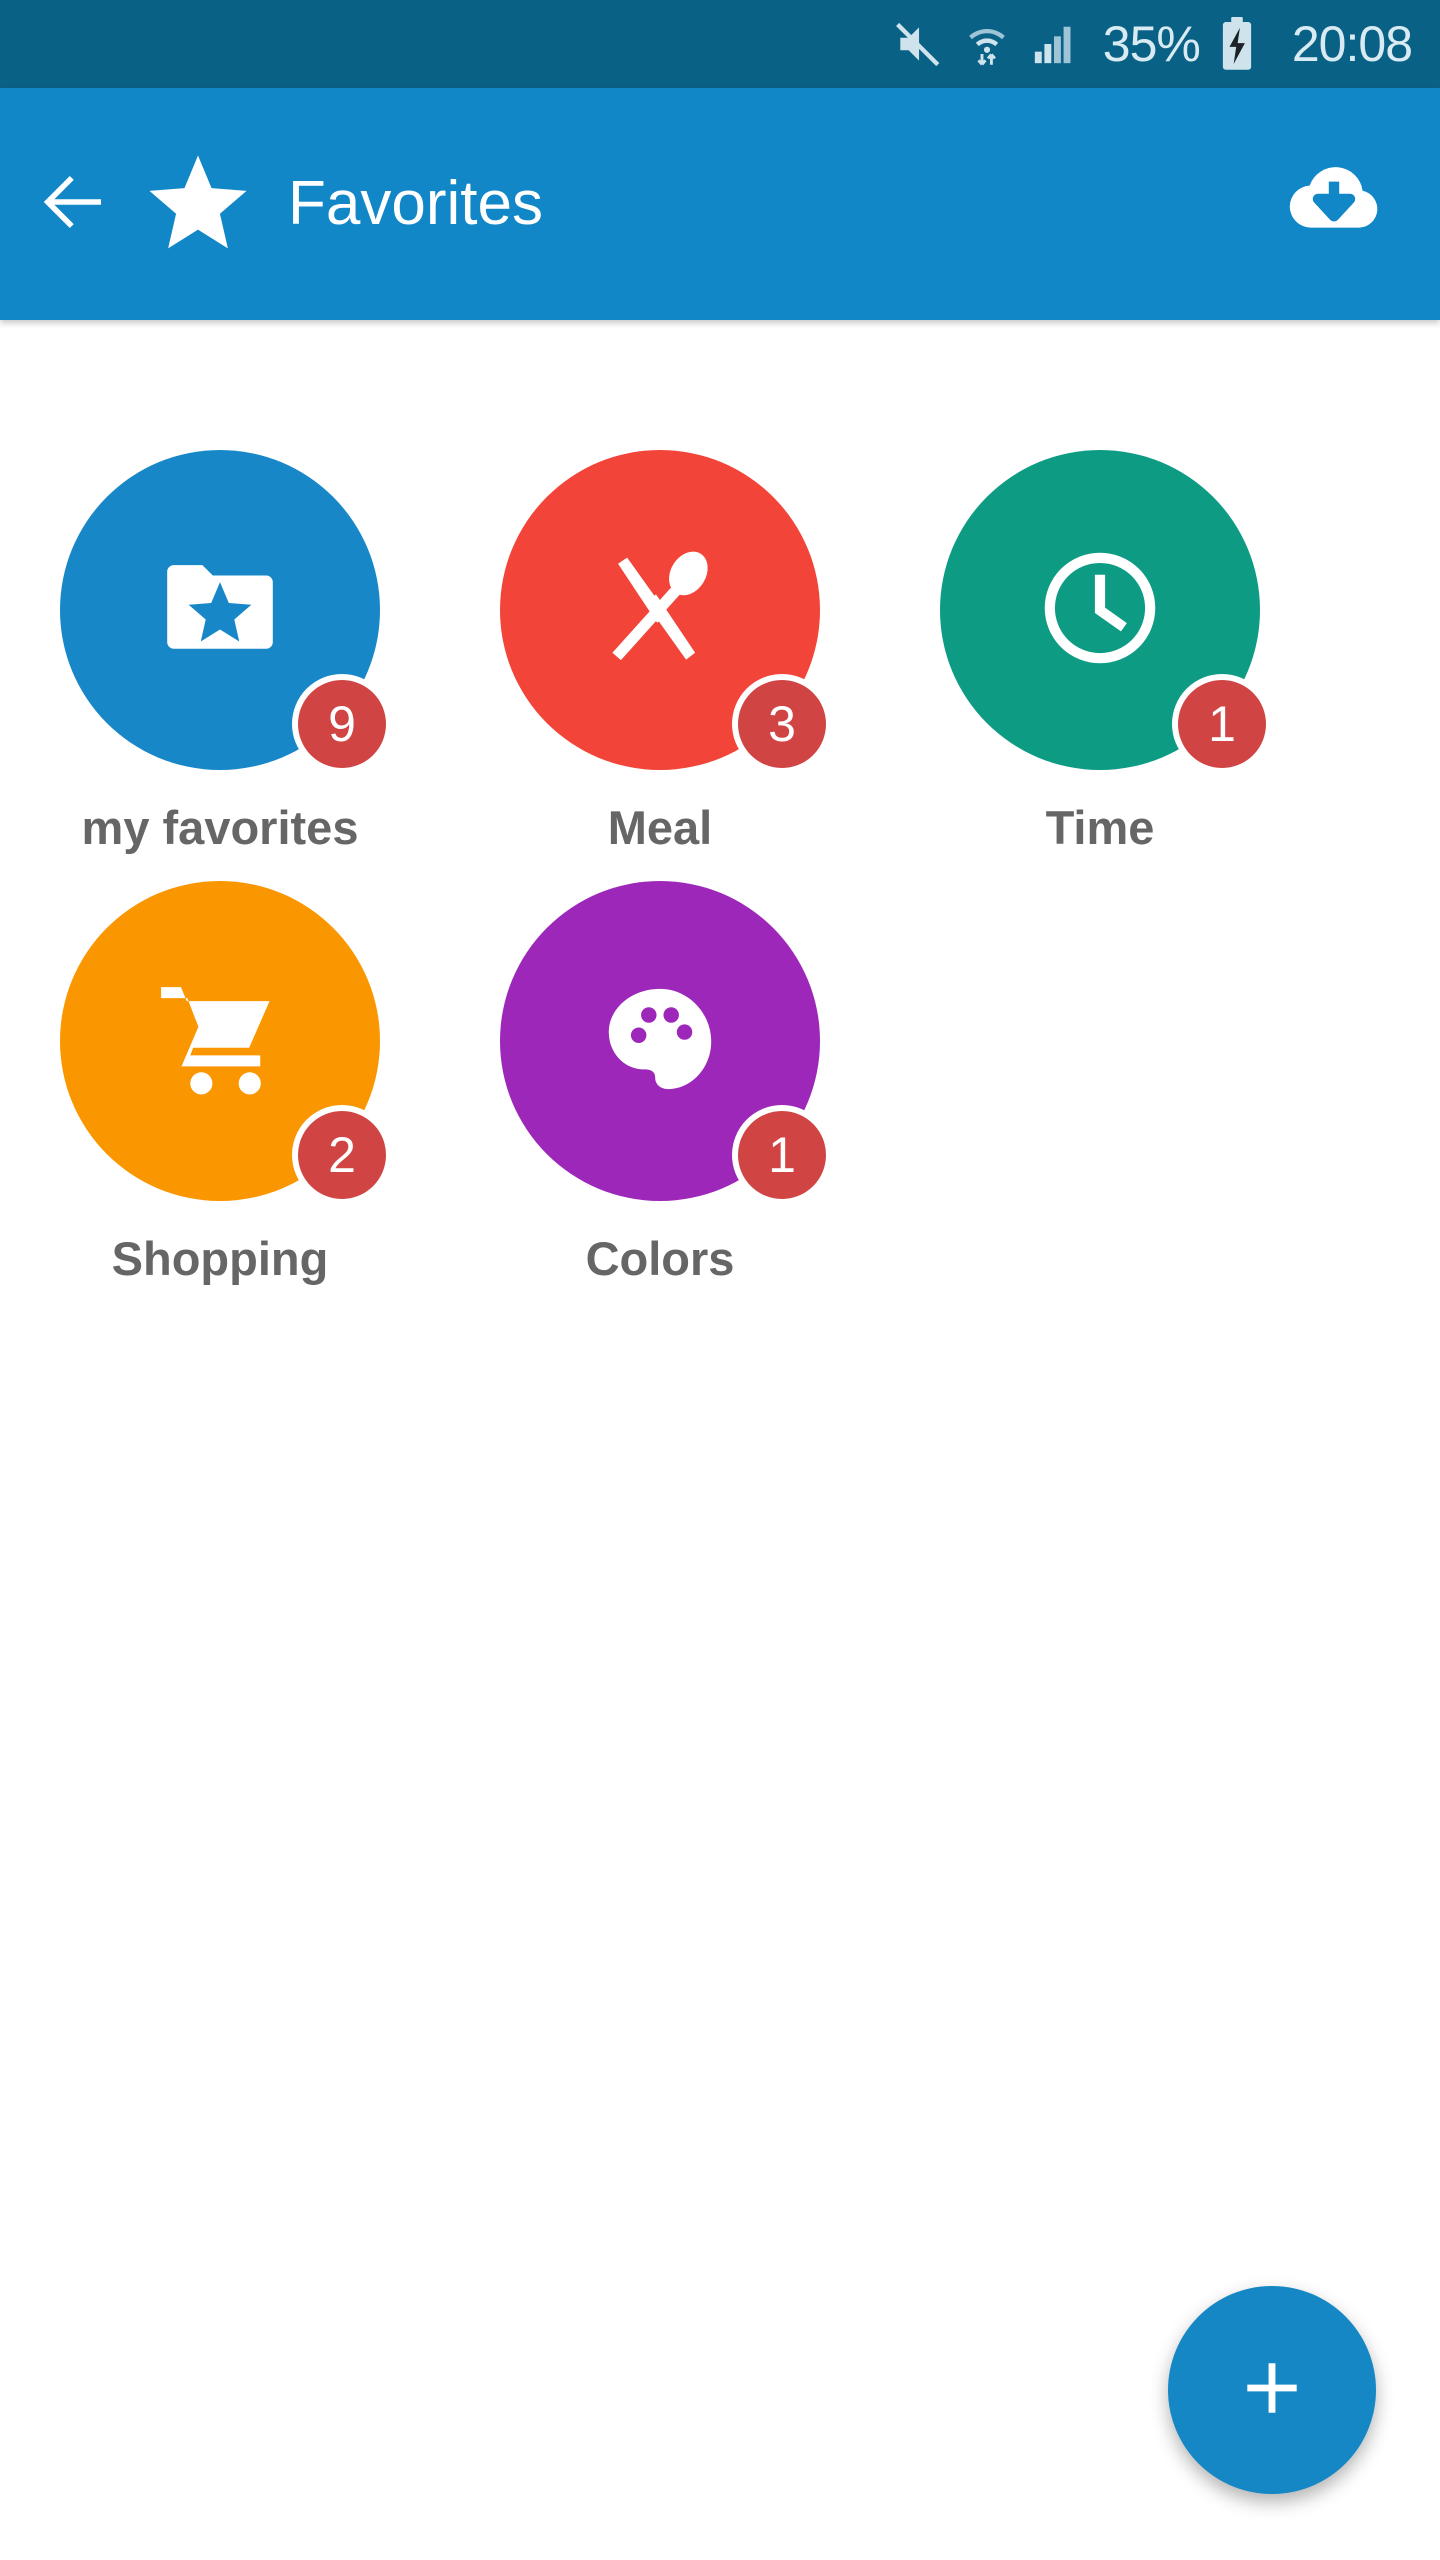 The image size is (1440, 2560). I want to click on tile-label: Time, so click(1100, 827).